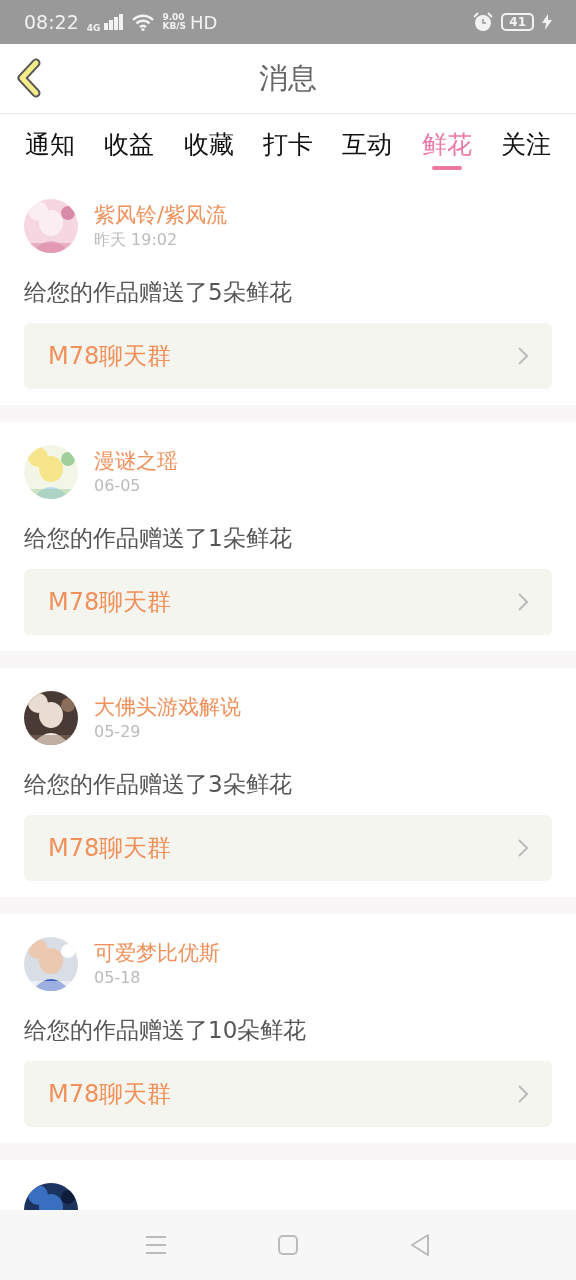 The image size is (576, 1280). What do you see at coordinates (446, 168) in the screenshot?
I see `tab-indicator` at bounding box center [446, 168].